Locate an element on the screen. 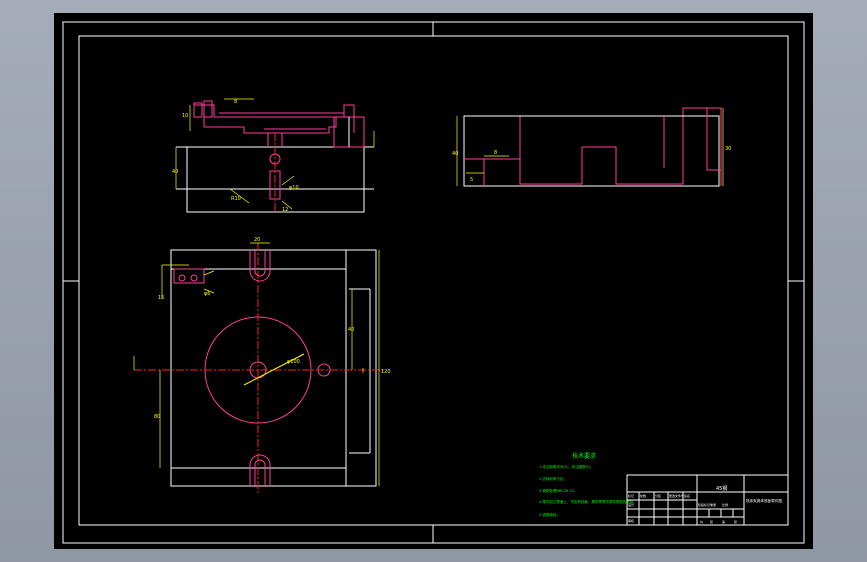  title-block-part-name: 铣床夹具体底板零件图 is located at coordinates (764, 500).